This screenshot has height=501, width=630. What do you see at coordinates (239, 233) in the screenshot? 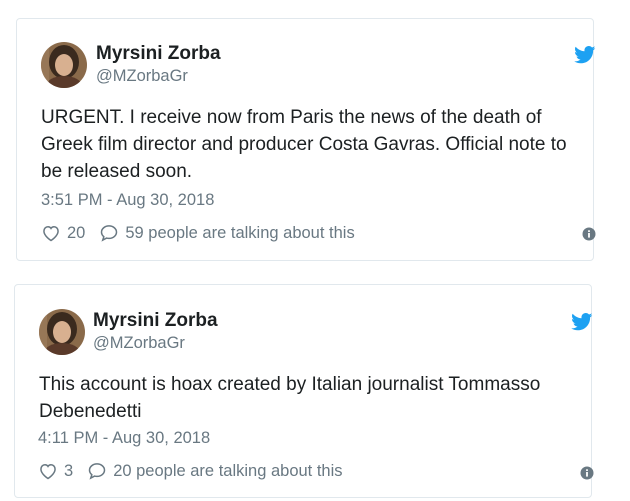
I see `talking-about-link: 59 people are talking about this` at bounding box center [239, 233].